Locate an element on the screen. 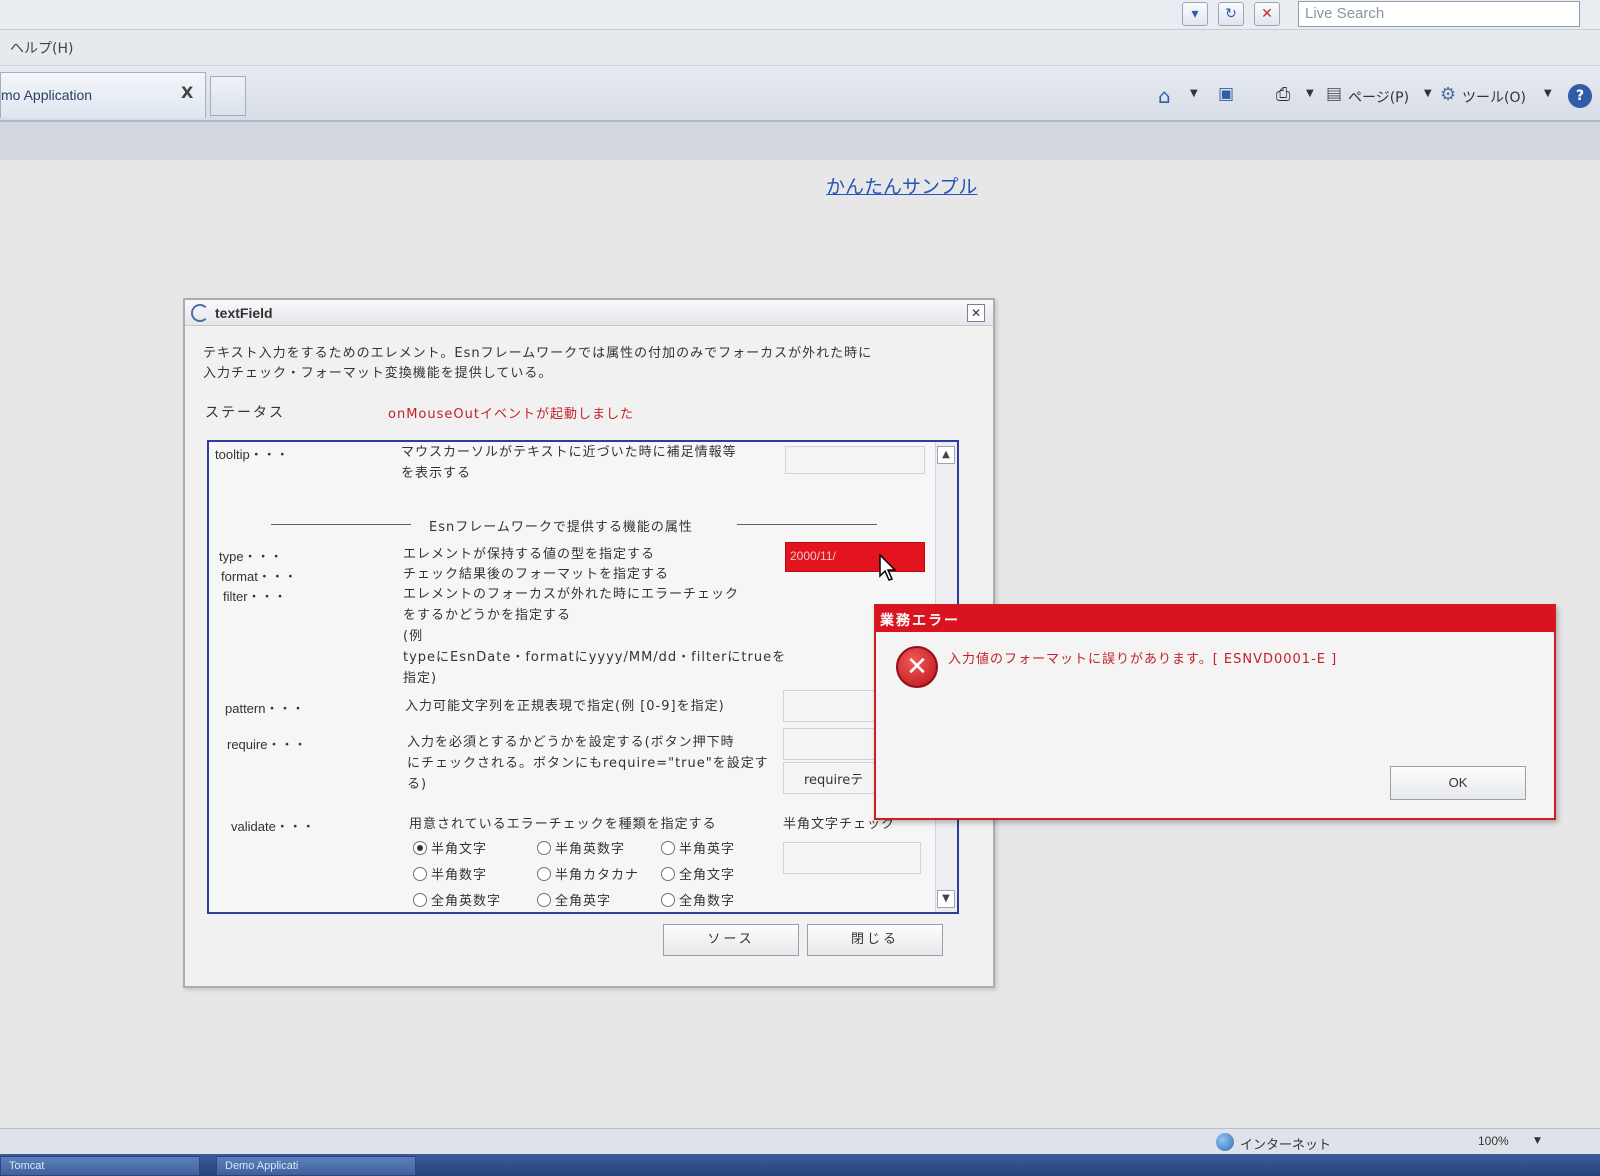 The height and width of the screenshot is (1176, 1600). status-value: onMouseOutイベントが起動しました is located at coordinates (511, 414).